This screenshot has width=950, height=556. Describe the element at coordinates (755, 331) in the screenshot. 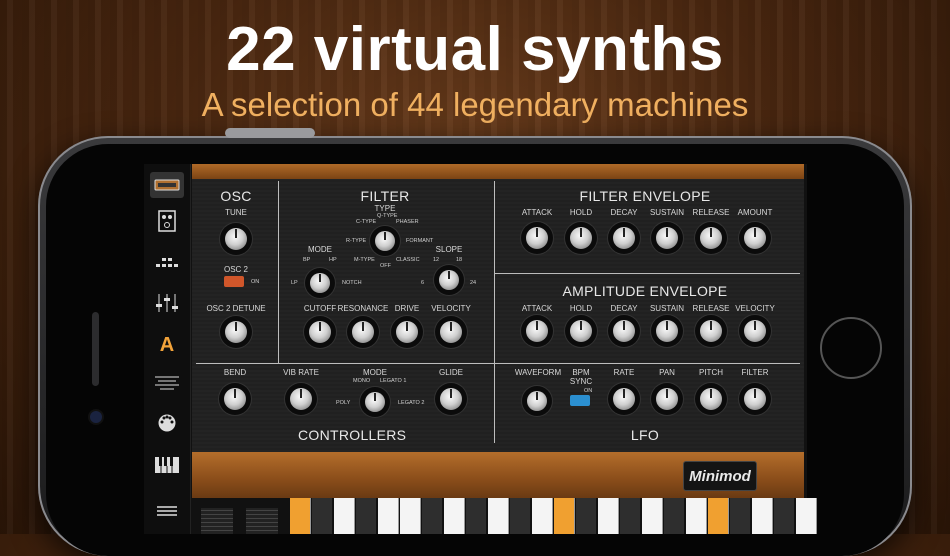

I see `ae-velocity-knob` at that location.